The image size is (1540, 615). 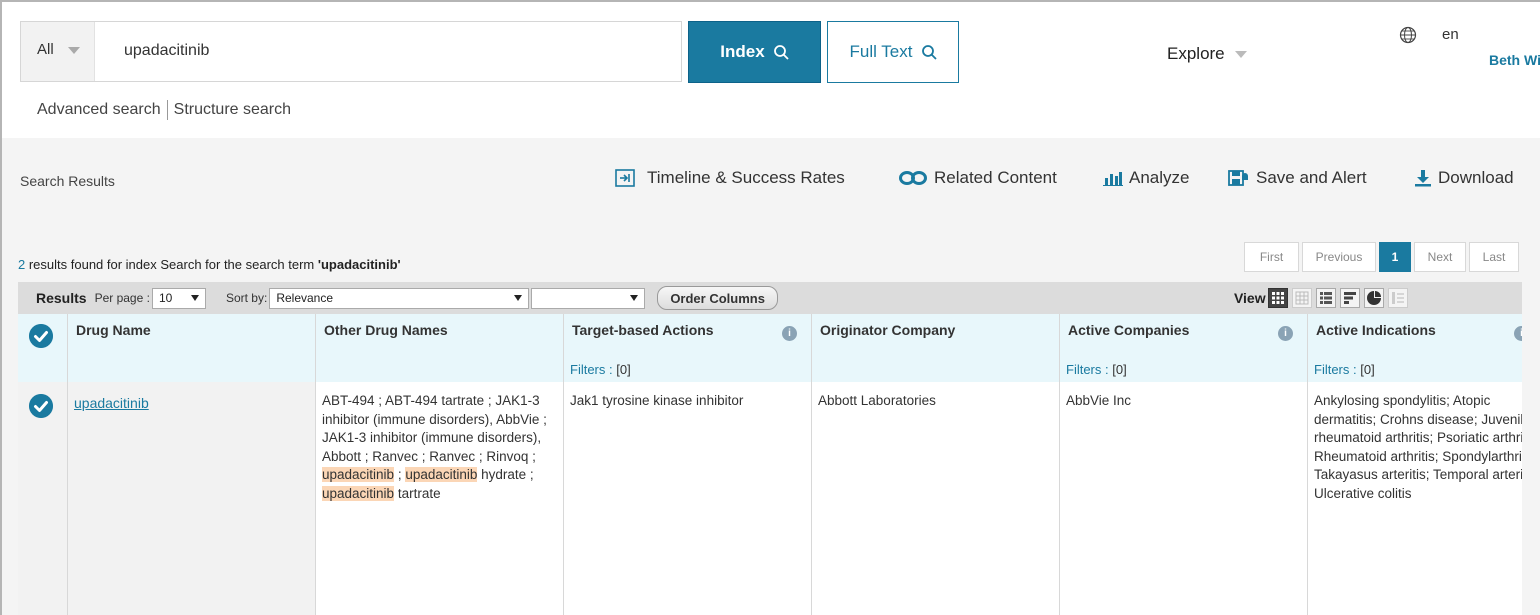 What do you see at coordinates (99, 110) in the screenshot?
I see `advanced-search-link: Advanced search` at bounding box center [99, 110].